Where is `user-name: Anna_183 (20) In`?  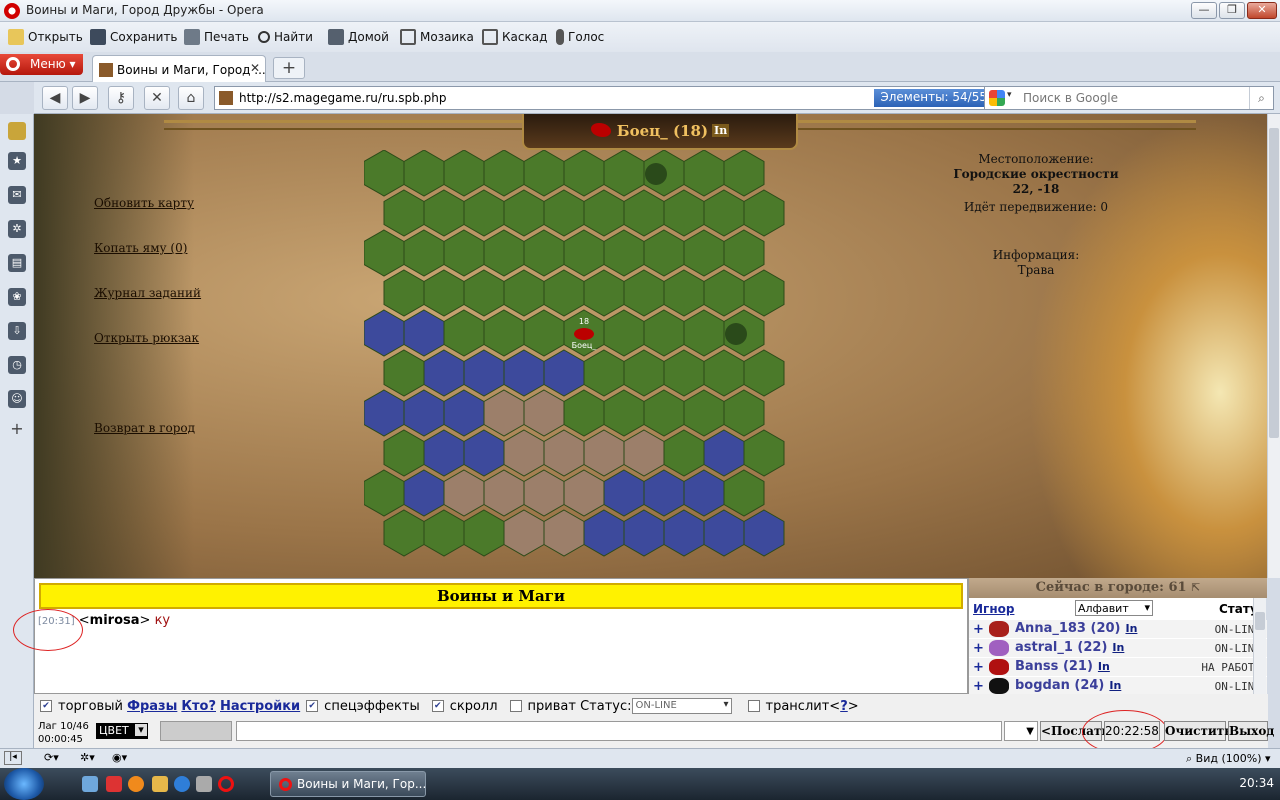 user-name: Anna_183 (20) In is located at coordinates (1076, 628).